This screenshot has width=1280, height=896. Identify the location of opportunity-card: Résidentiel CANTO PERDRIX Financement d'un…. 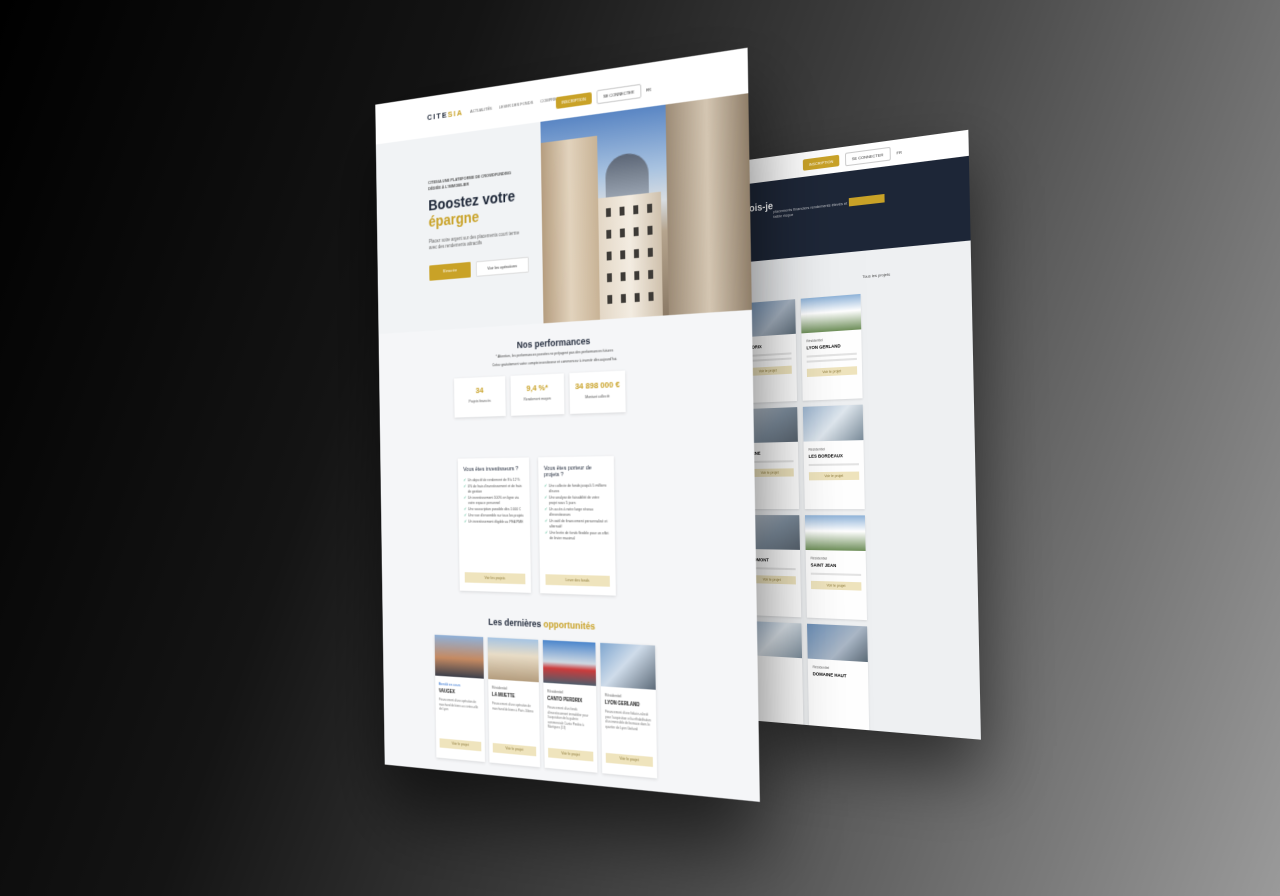
(570, 706).